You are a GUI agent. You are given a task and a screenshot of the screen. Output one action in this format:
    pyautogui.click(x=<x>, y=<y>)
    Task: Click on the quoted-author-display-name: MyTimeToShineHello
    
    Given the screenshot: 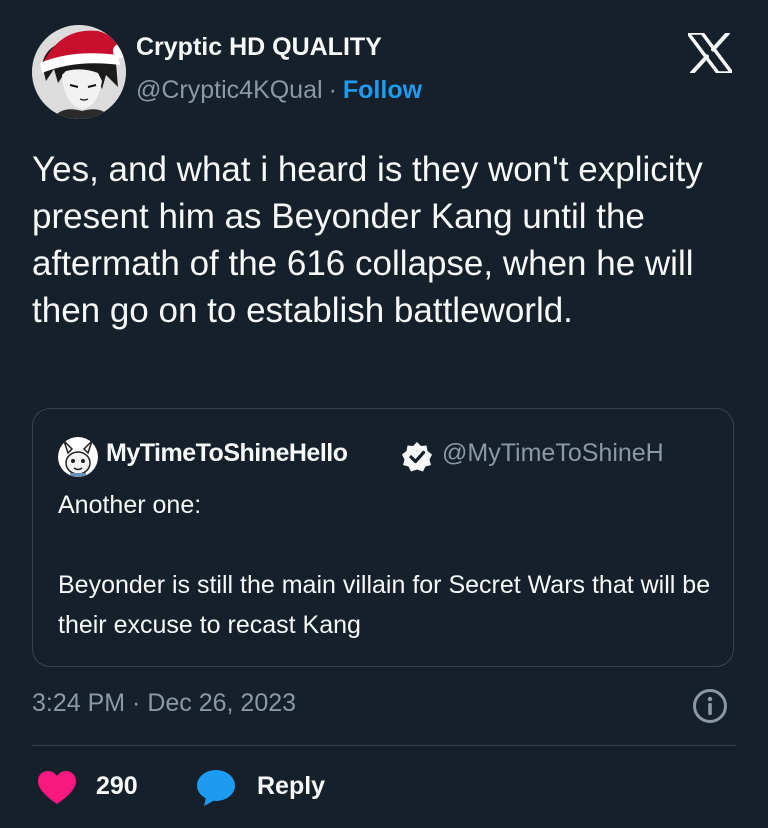 What is the action you would take?
    pyautogui.click(x=227, y=453)
    